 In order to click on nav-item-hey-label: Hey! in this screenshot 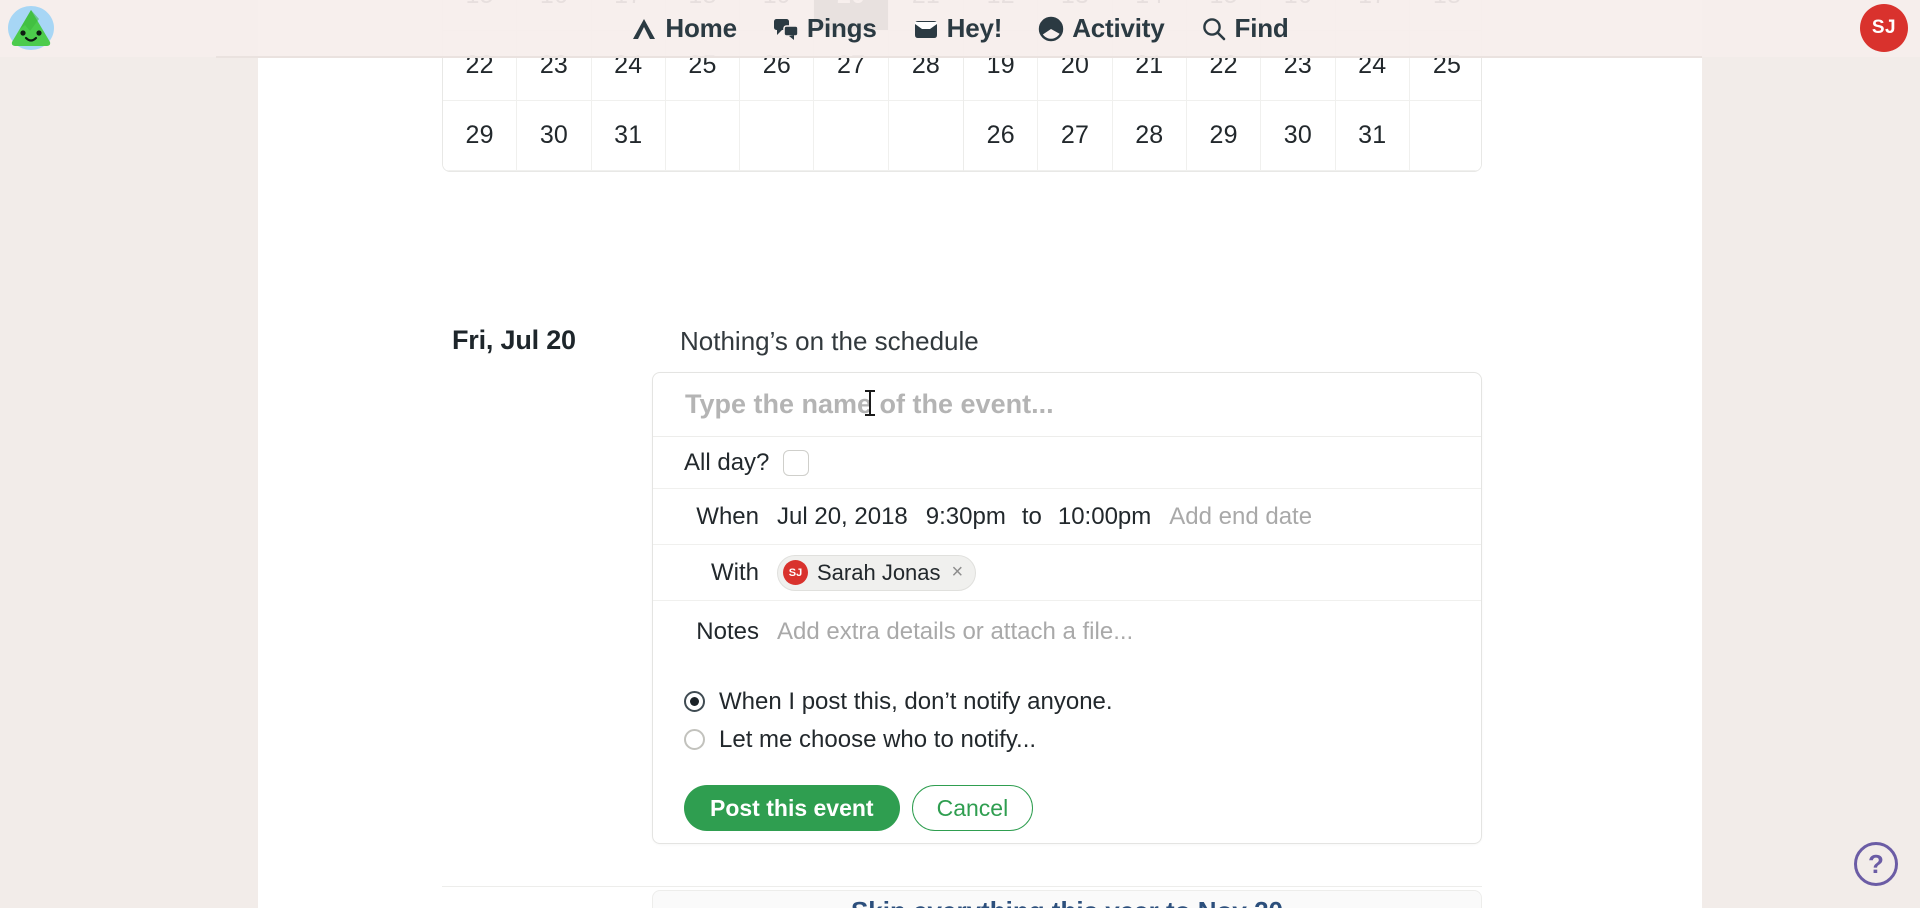, I will do `click(974, 28)`.